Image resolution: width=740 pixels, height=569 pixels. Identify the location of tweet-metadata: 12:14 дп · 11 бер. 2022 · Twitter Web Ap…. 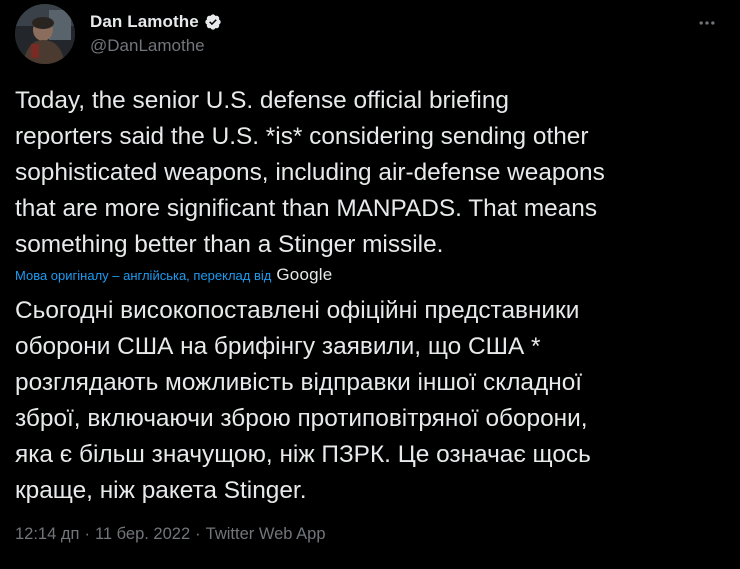
(170, 534).